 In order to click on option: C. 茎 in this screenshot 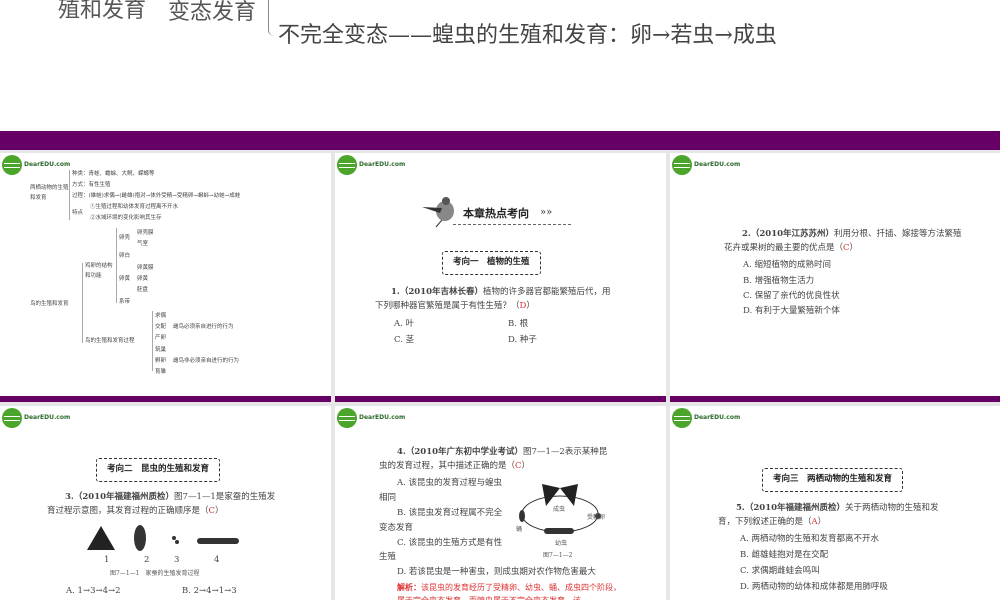, I will do `click(404, 340)`.